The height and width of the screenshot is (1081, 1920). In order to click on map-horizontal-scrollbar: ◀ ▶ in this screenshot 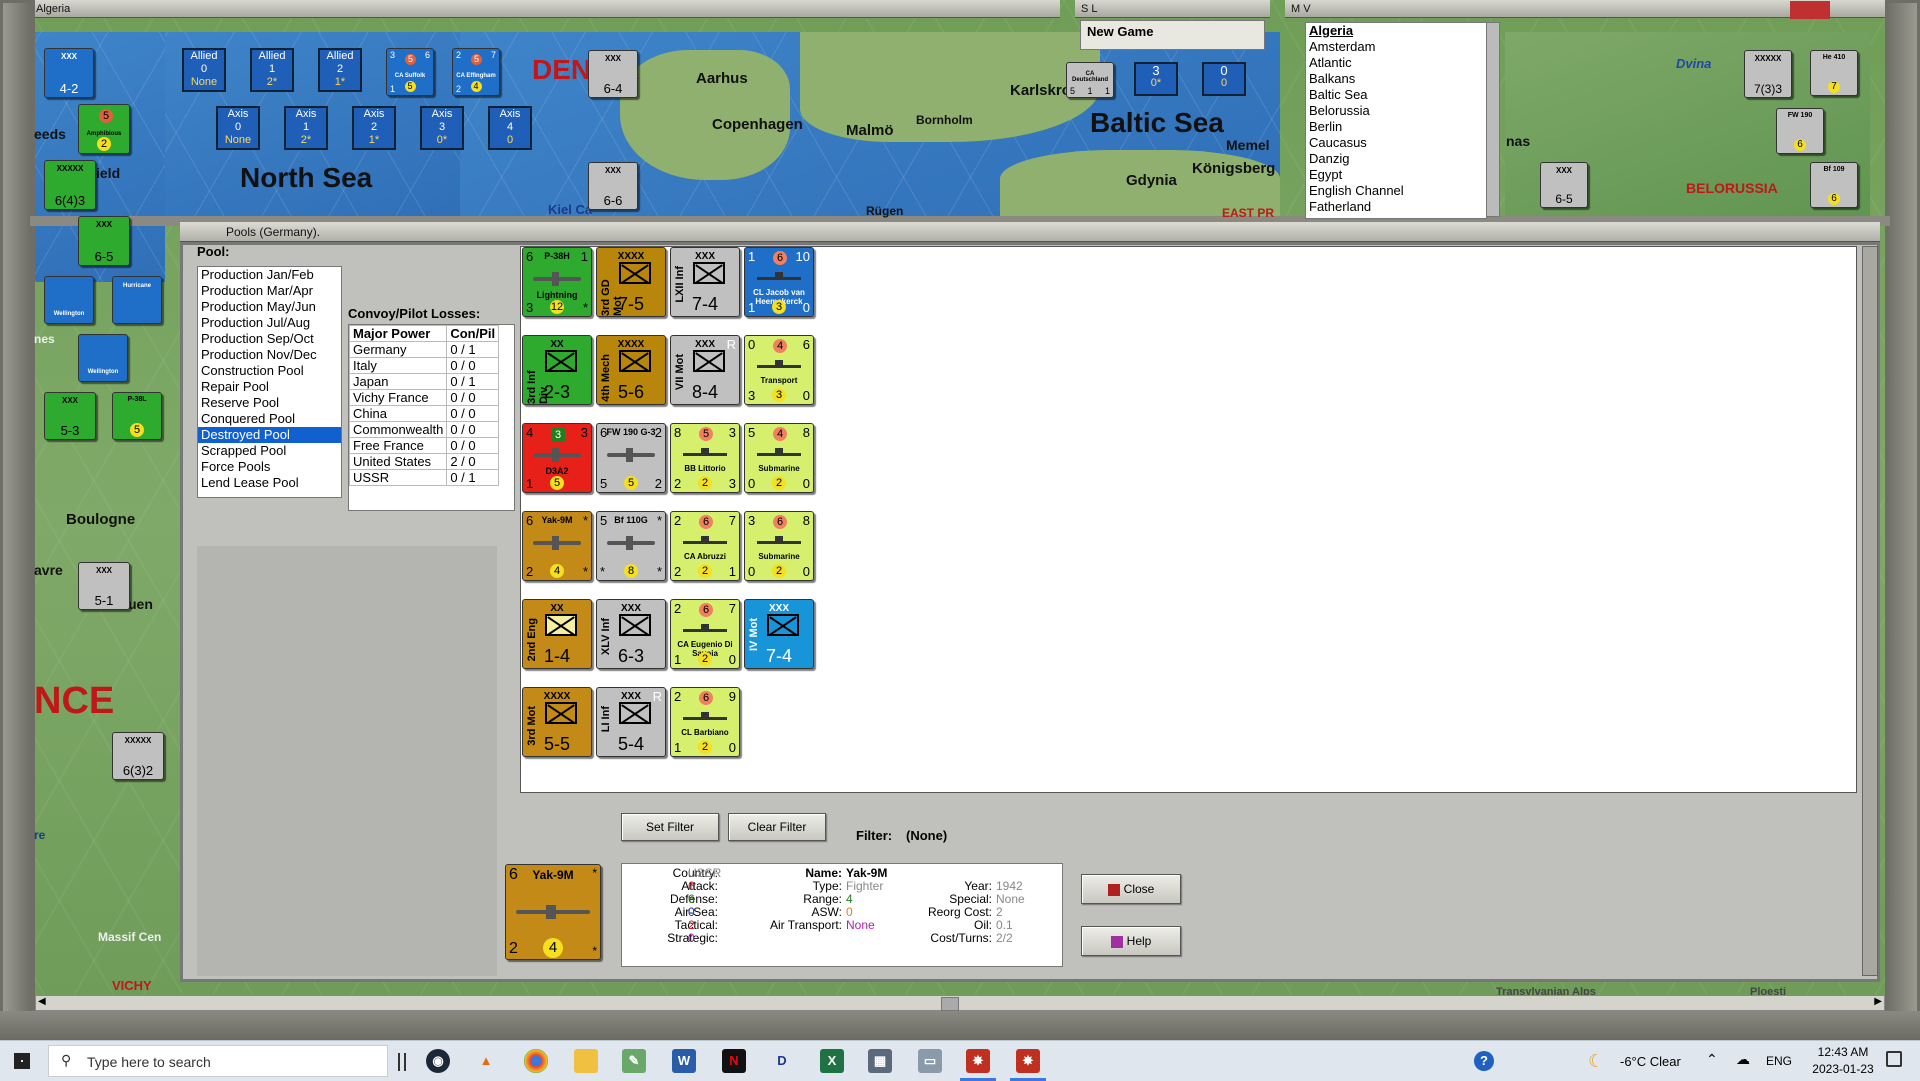, I will do `click(960, 1003)`.